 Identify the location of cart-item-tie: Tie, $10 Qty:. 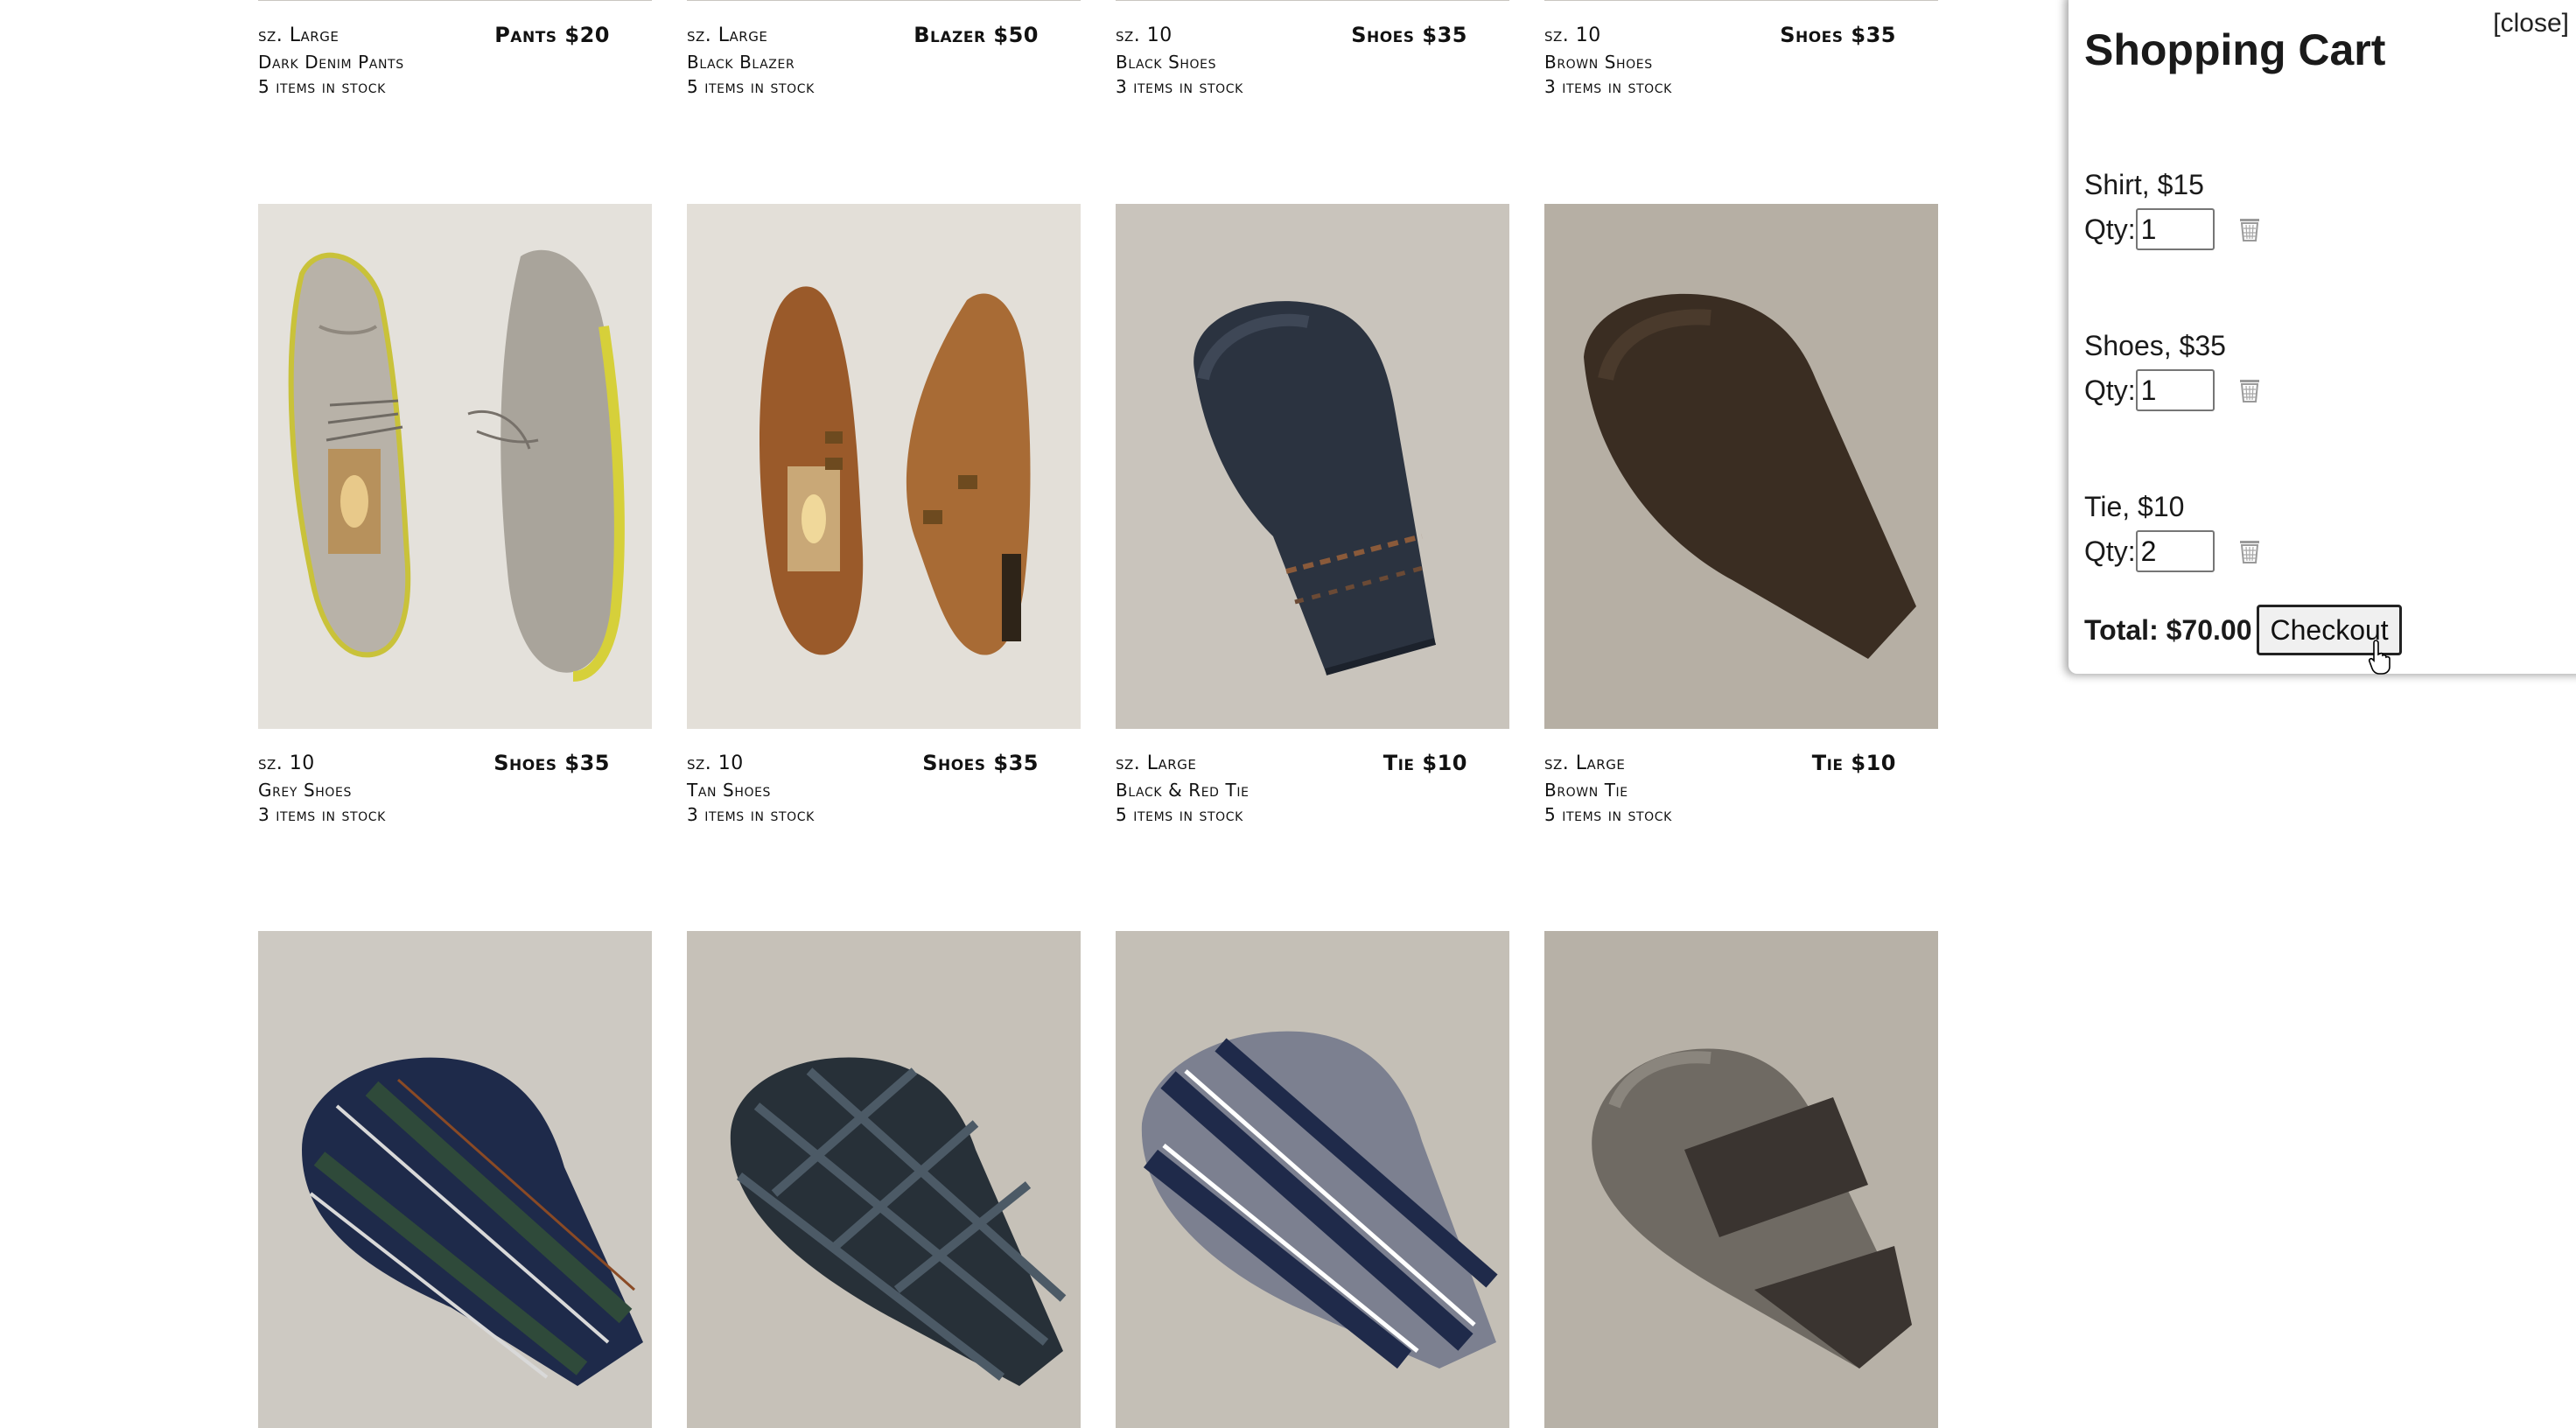
(2215, 539).